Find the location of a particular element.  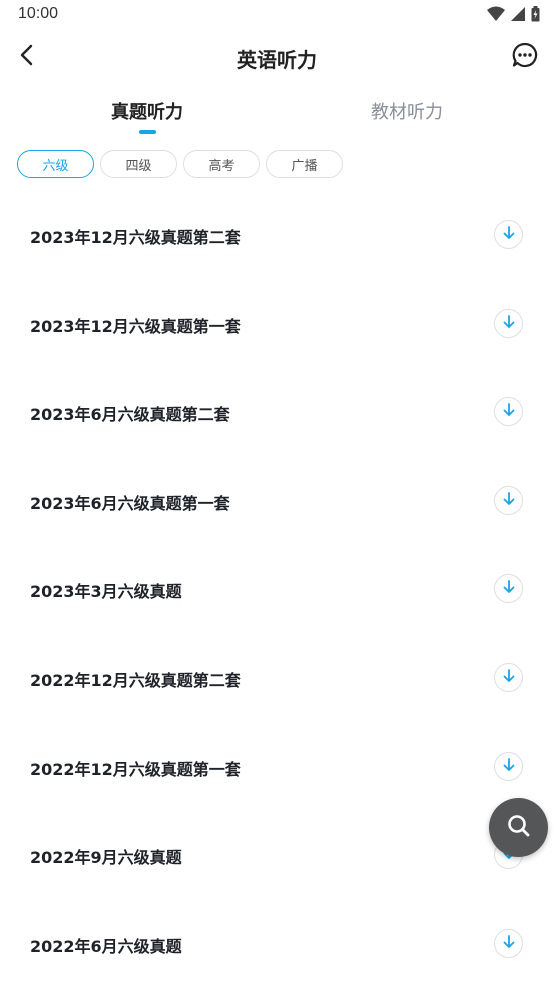

status-time: 10:00 is located at coordinates (38, 13).